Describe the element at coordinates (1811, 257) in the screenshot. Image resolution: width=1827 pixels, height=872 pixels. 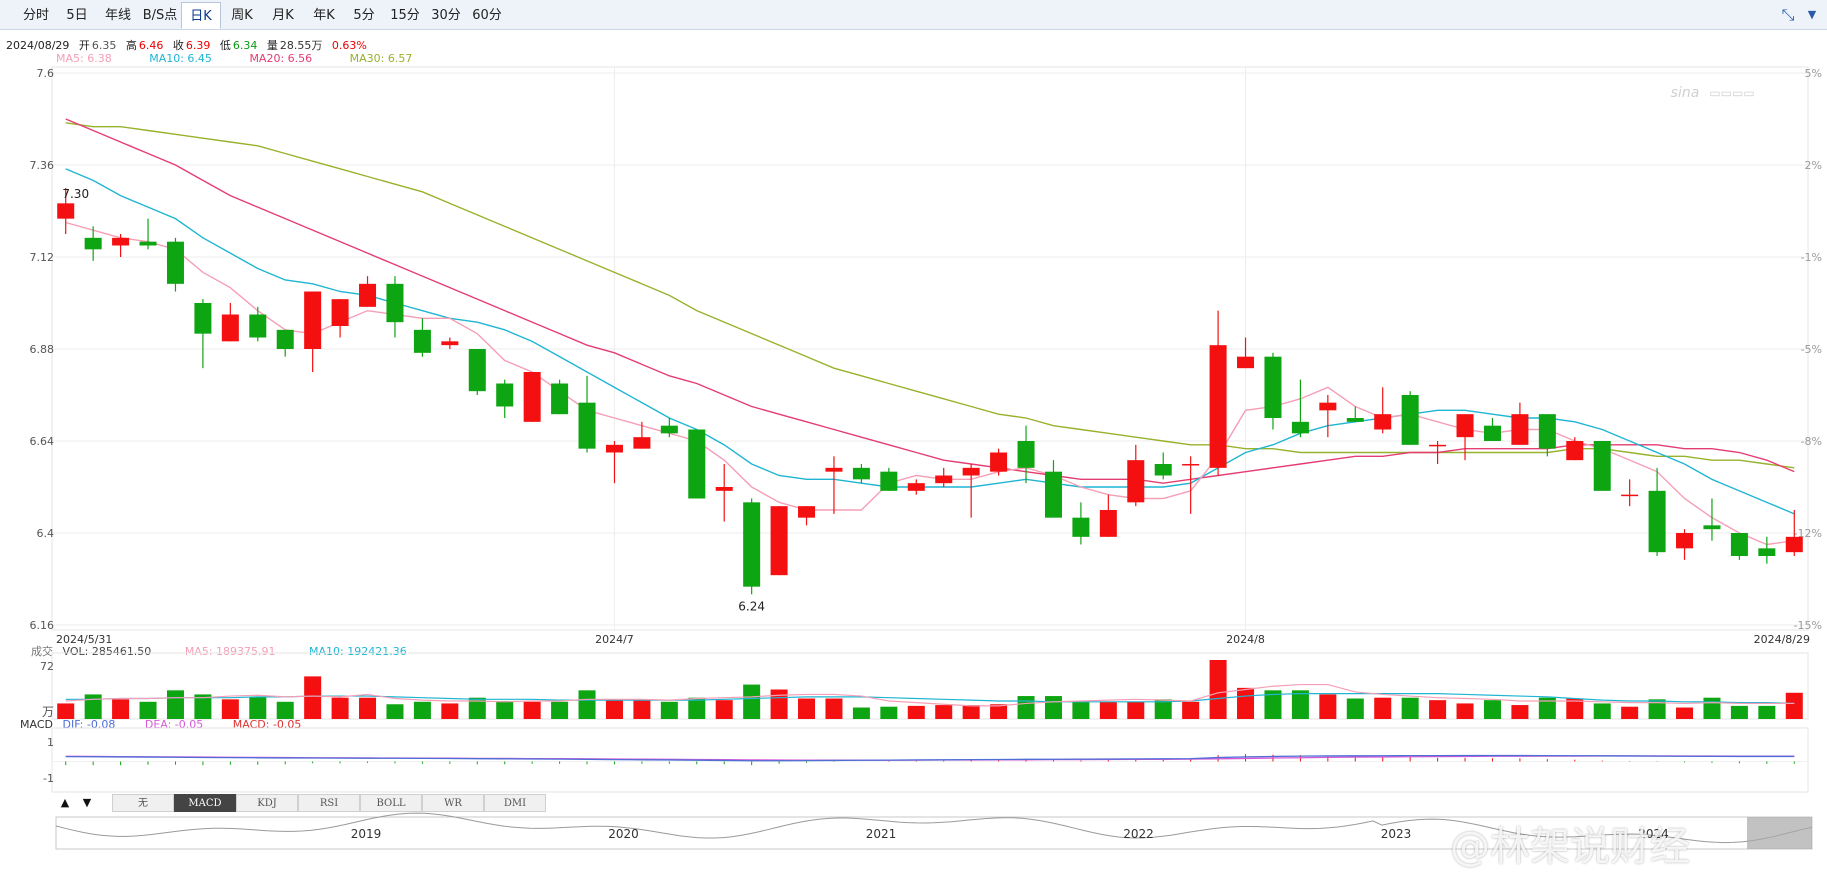
I see `right-tick-label: -1%` at that location.